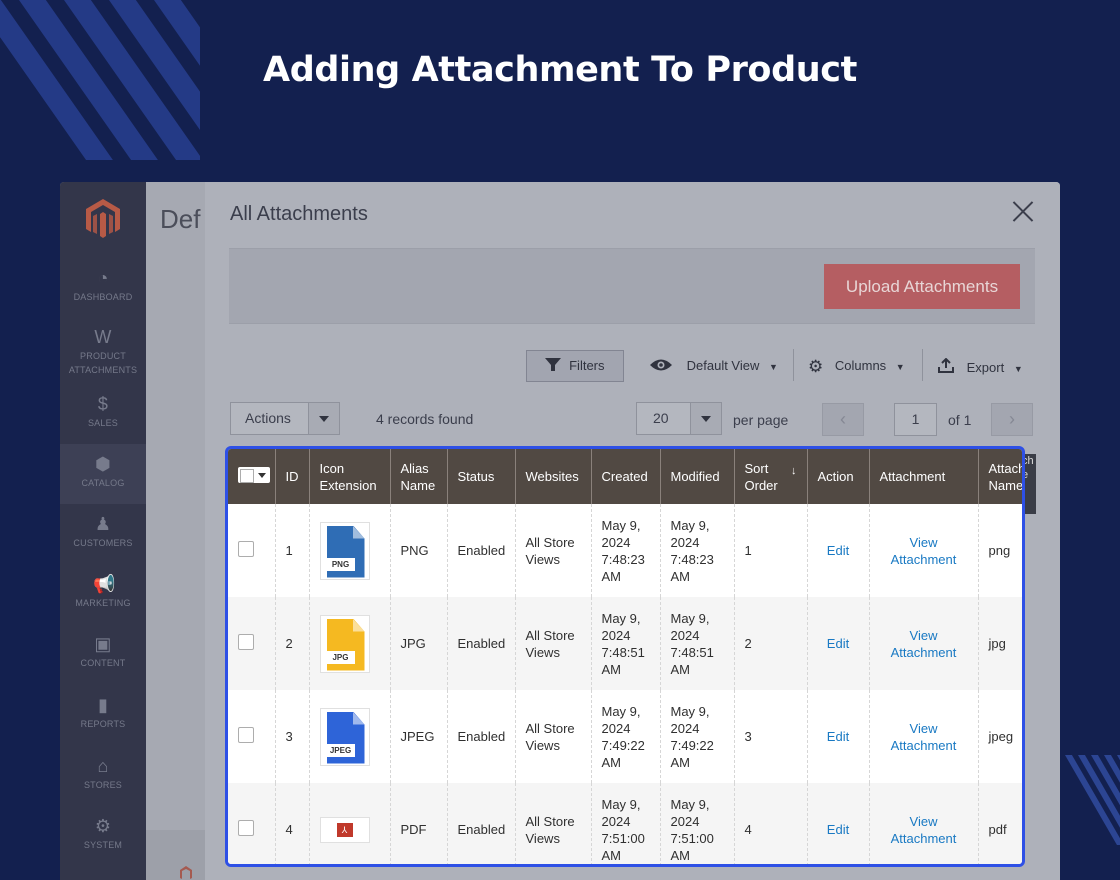 The image size is (1120, 880). What do you see at coordinates (103, 724) in the screenshot?
I see `sidebar-item-label: Reports` at bounding box center [103, 724].